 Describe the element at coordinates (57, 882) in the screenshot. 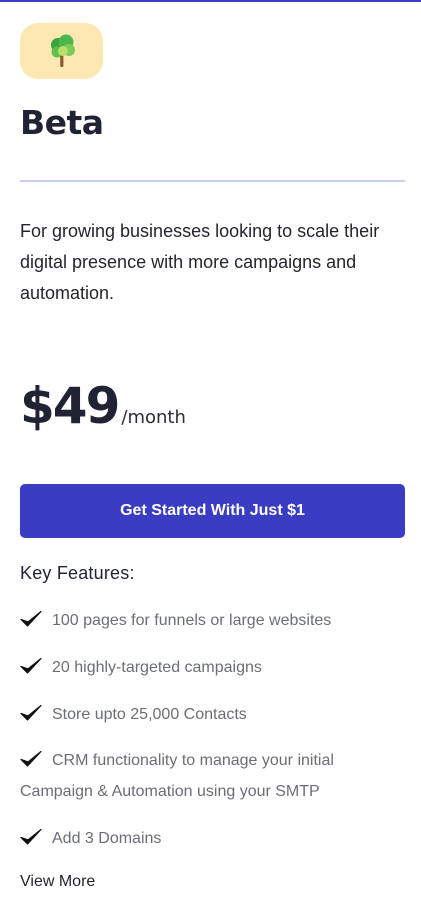

I see `view-more-link: View More` at that location.